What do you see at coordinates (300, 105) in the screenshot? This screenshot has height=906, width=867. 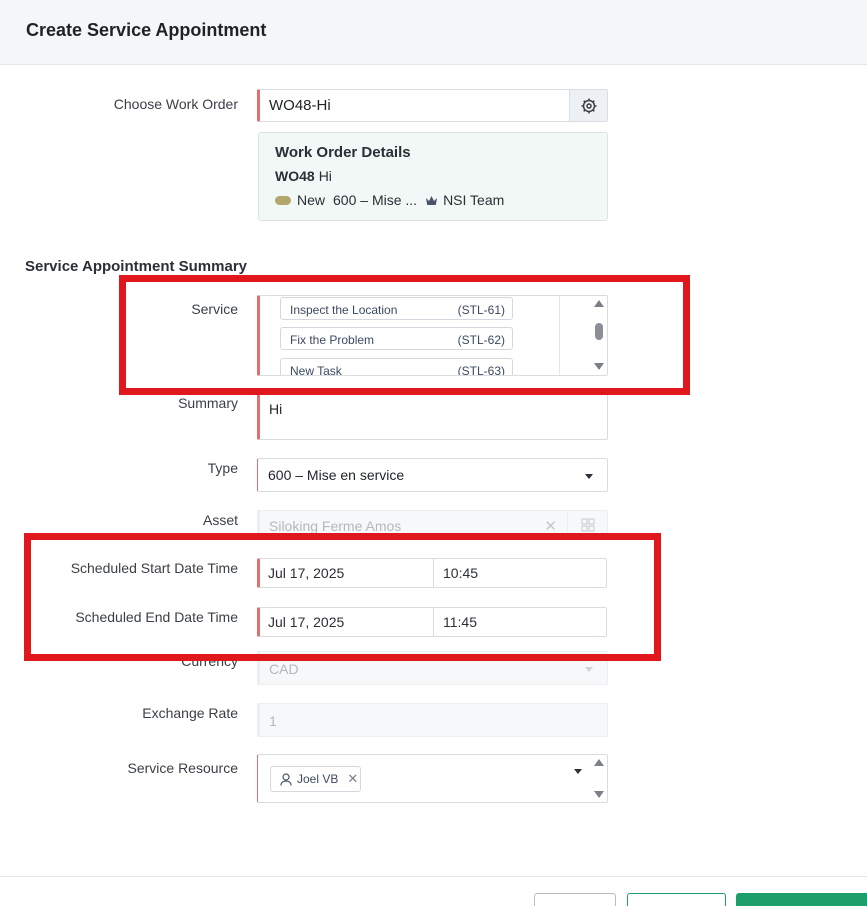 I see `work-order-value: WO48-Hi` at bounding box center [300, 105].